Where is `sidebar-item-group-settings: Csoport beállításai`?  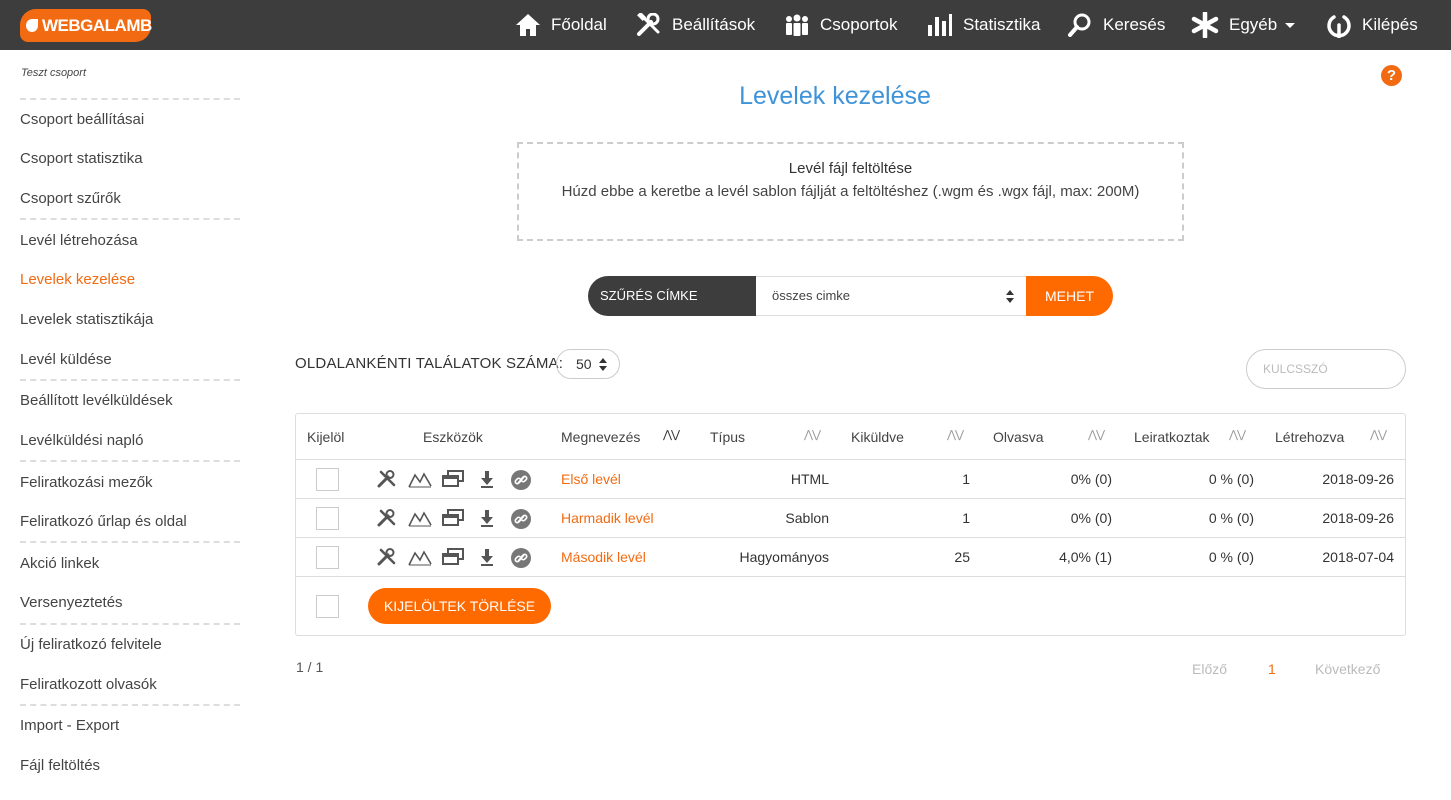 sidebar-item-group-settings: Csoport beállításai is located at coordinates (82, 119).